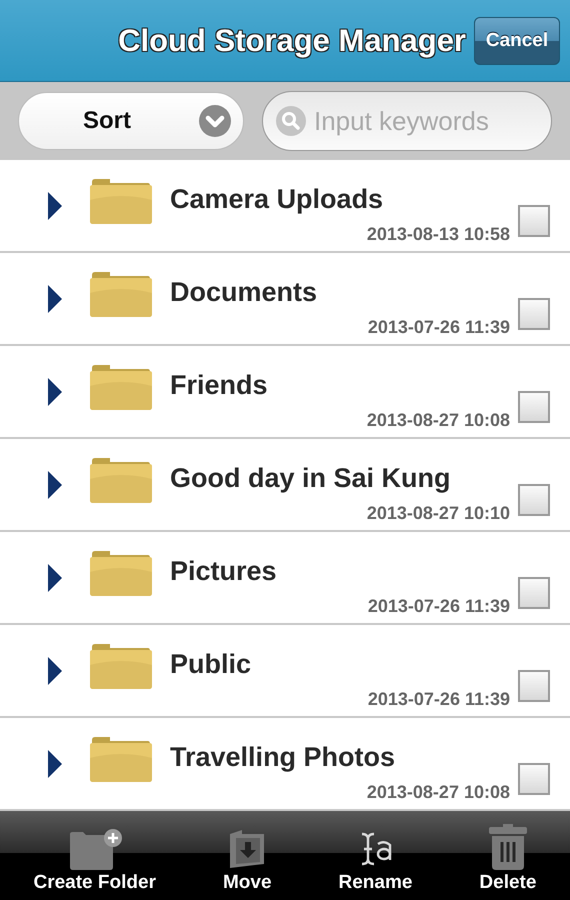 The width and height of the screenshot is (570, 900). I want to click on folder-name: Good day in Sai Kung, so click(310, 478).